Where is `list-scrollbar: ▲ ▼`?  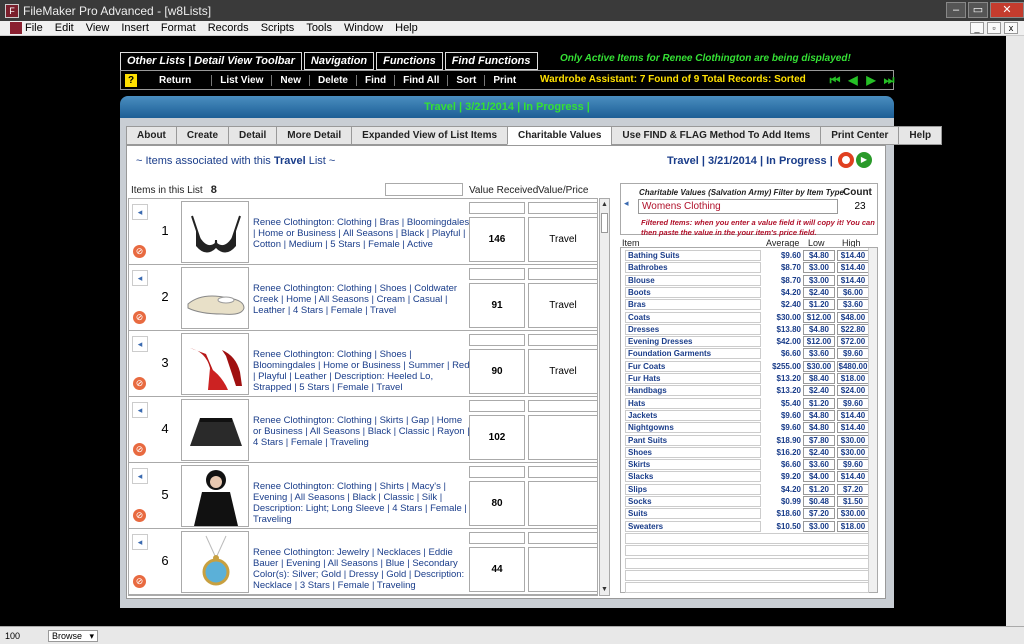 list-scrollbar: ▲ ▼ is located at coordinates (604, 397).